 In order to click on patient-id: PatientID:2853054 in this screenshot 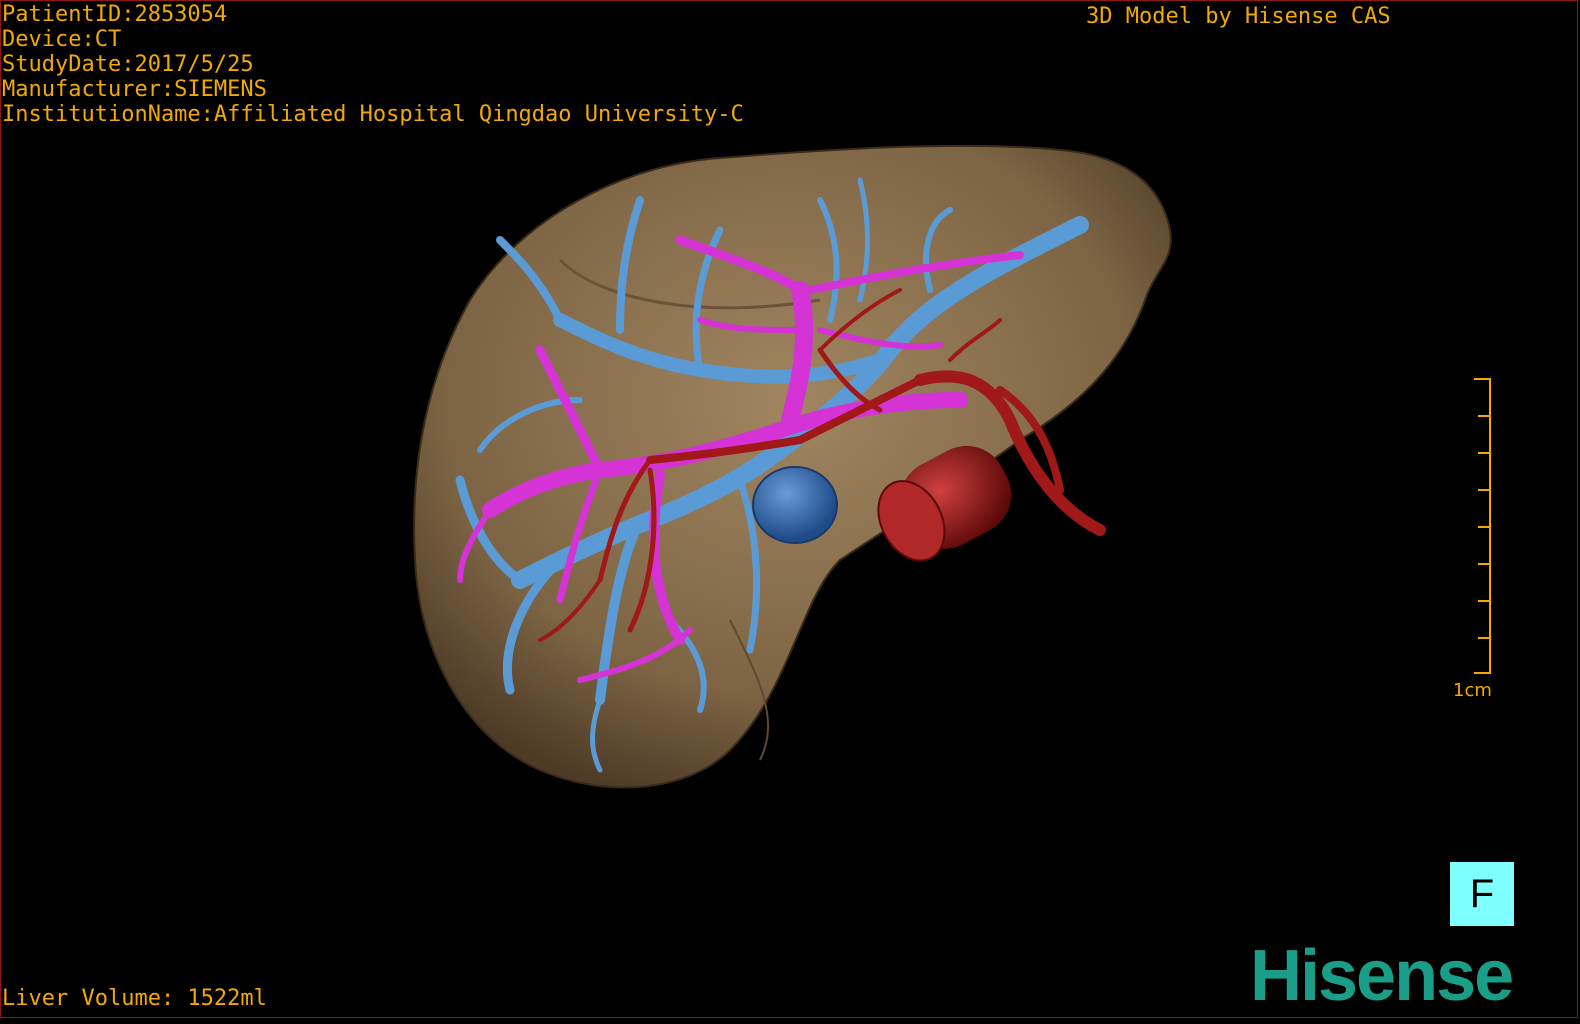, I will do `click(115, 14)`.